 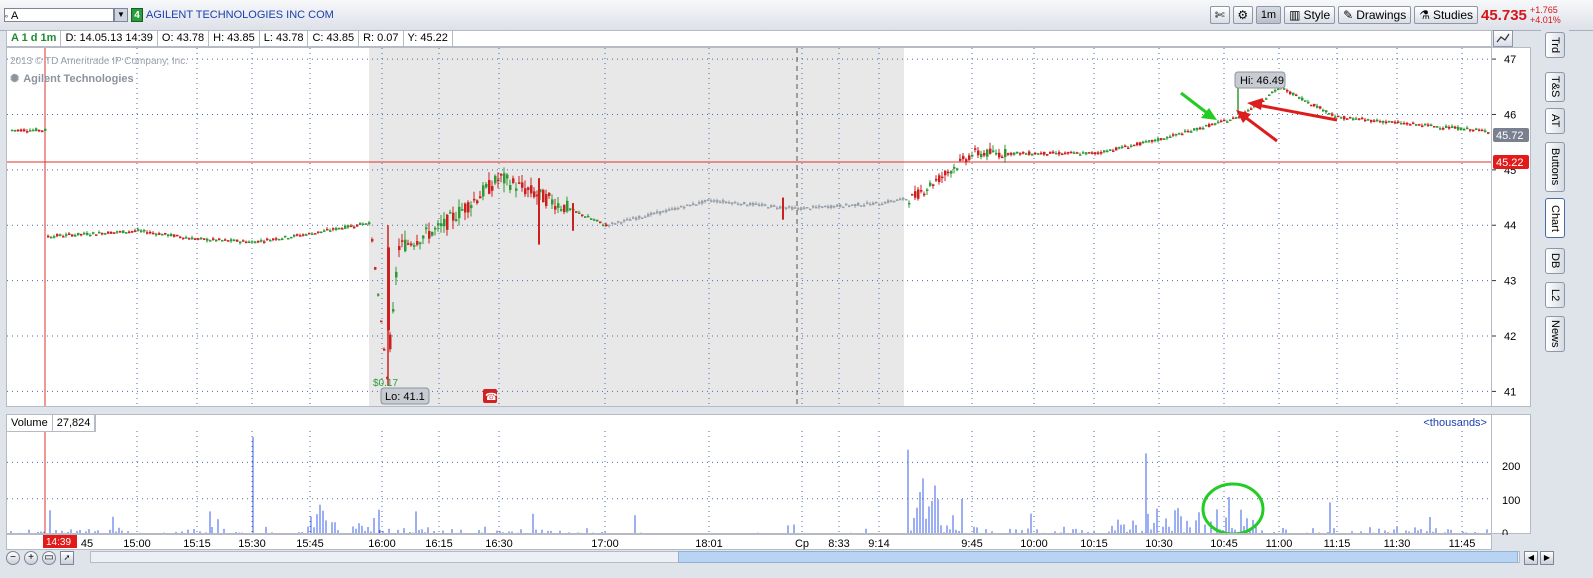 I want to click on agilent-logo-icon: ✺, so click(x=15, y=79).